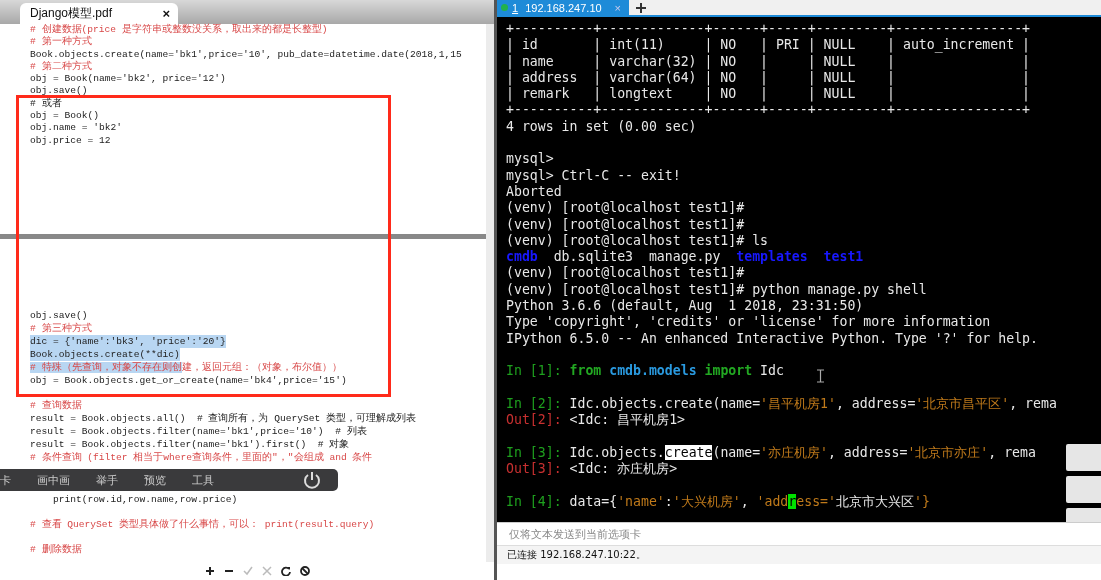 This screenshot has width=1101, height=580. I want to click on code-line: result = Book.objects.filter(name='bk1',price='10') # 列表, so click(198, 431).